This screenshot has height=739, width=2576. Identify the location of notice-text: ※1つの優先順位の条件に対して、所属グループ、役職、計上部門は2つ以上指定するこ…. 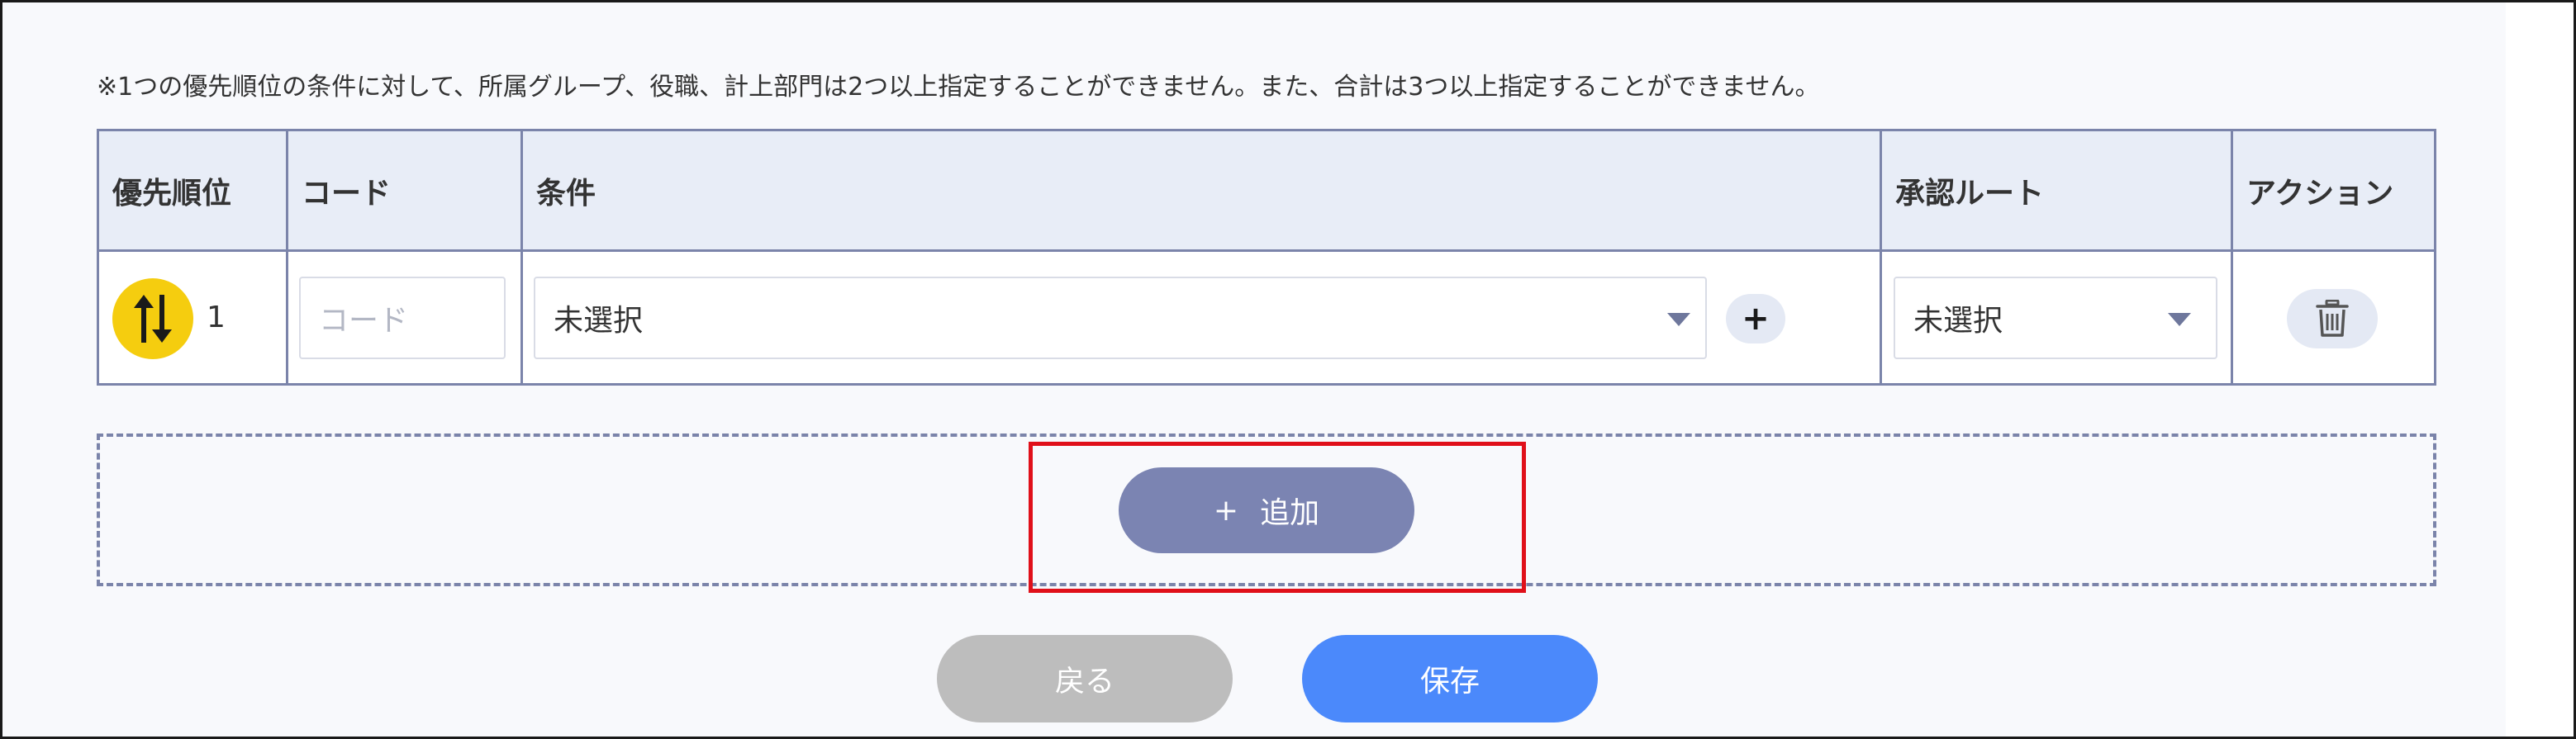
(958, 87).